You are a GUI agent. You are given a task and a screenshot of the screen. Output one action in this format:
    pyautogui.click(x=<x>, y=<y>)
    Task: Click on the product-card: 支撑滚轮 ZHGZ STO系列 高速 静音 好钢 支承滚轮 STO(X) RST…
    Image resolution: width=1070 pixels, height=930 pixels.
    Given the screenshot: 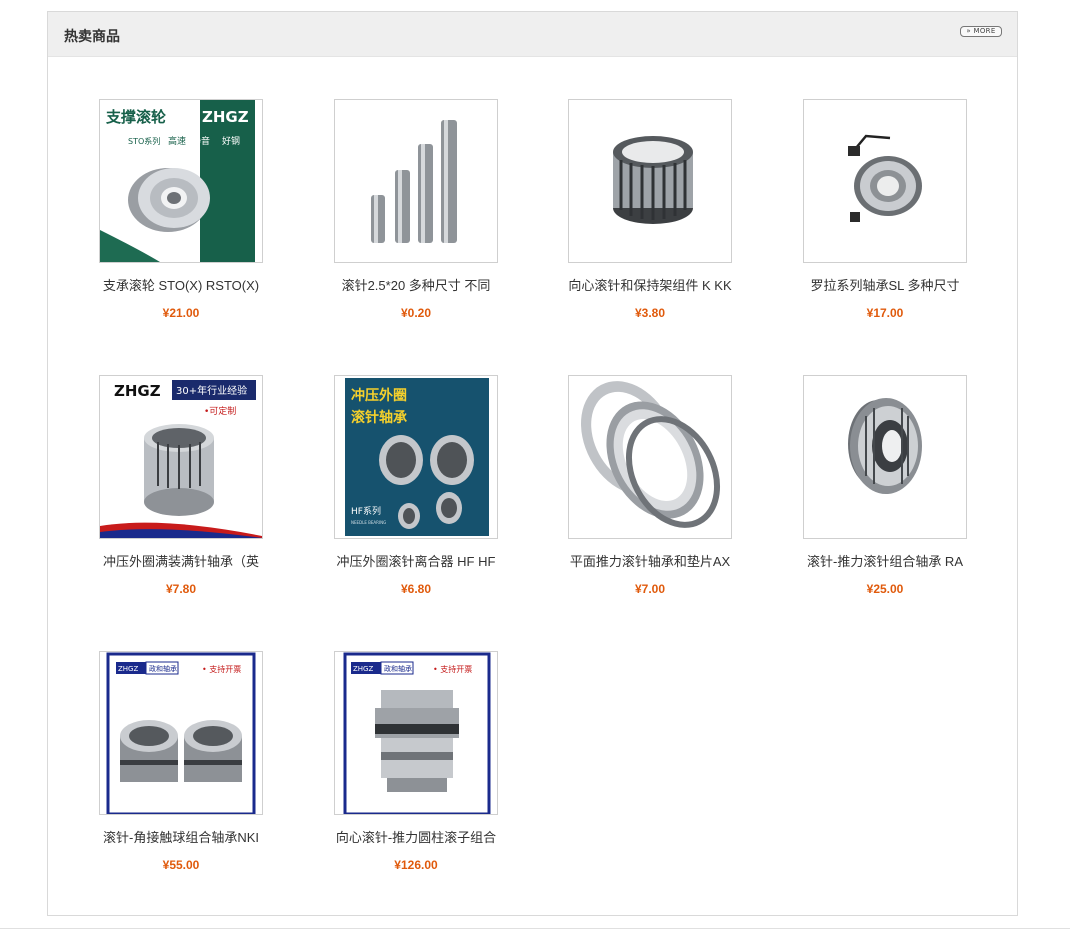 What is the action you would take?
    pyautogui.click(x=181, y=210)
    